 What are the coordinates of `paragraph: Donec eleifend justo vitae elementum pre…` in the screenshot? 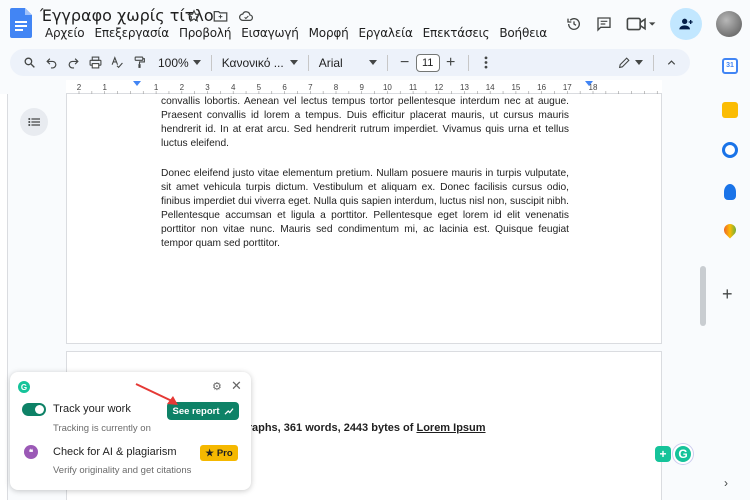 It's located at (365, 209).